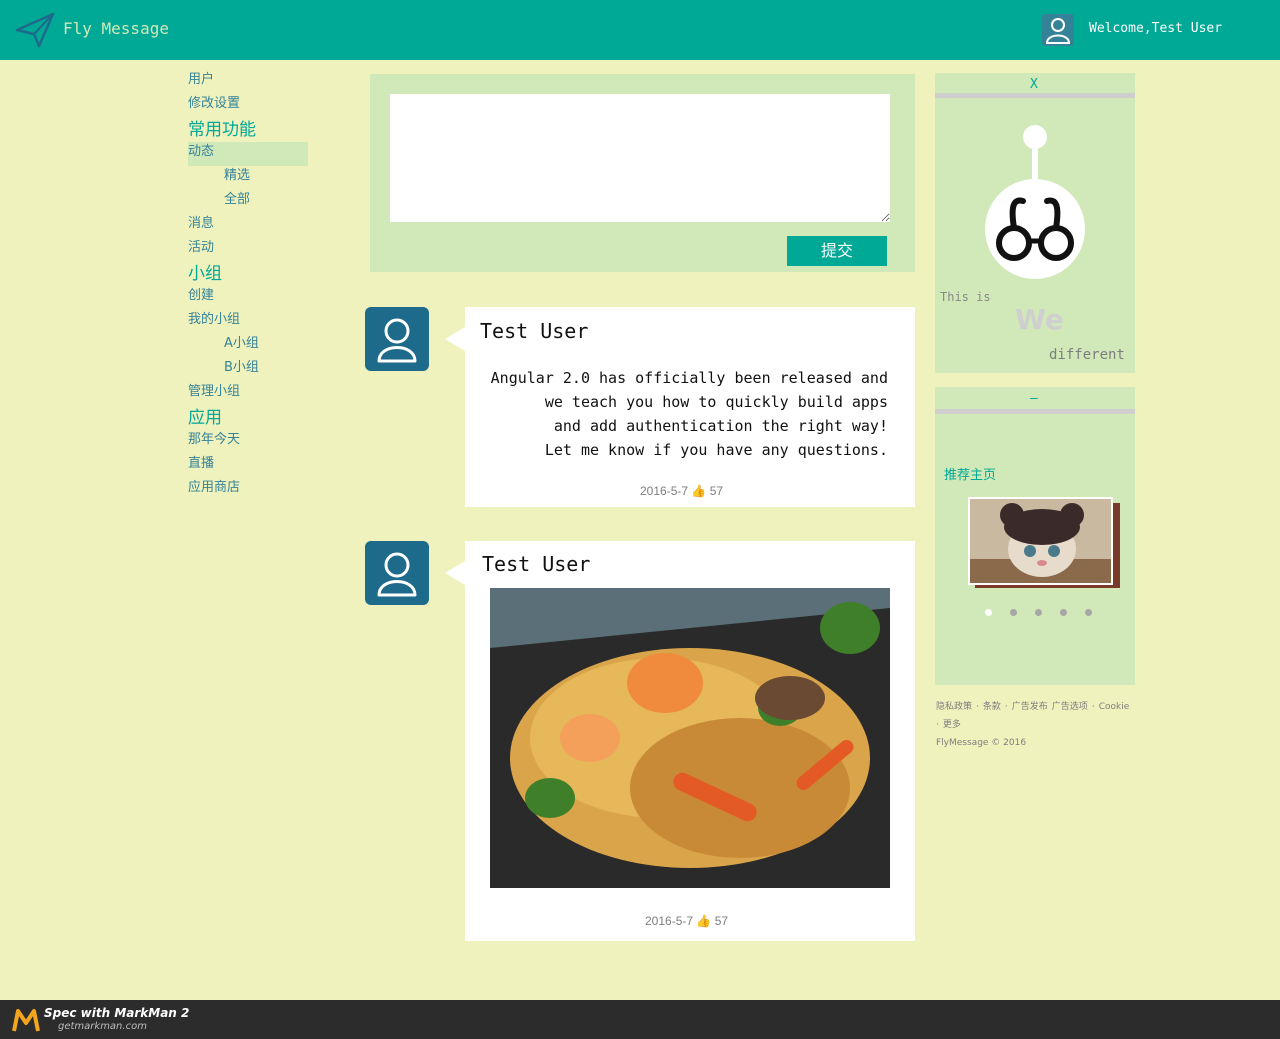  What do you see at coordinates (258, 442) in the screenshot?
I see `nav-item: 那年今天` at bounding box center [258, 442].